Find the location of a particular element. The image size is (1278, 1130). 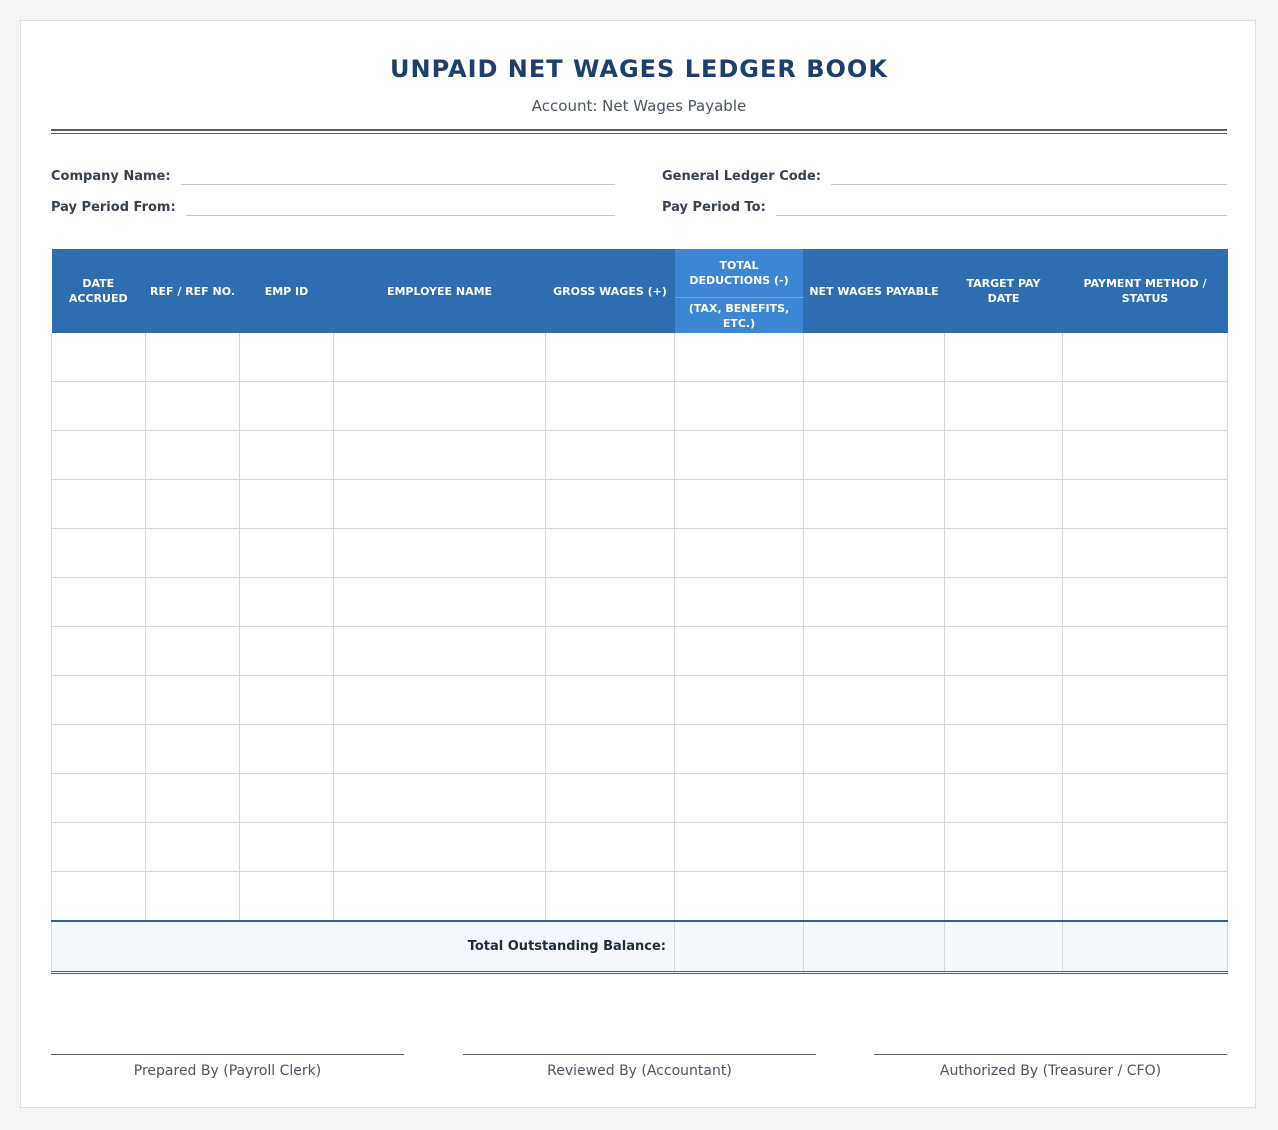

general-ledger-code-line is located at coordinates (1028, 175).